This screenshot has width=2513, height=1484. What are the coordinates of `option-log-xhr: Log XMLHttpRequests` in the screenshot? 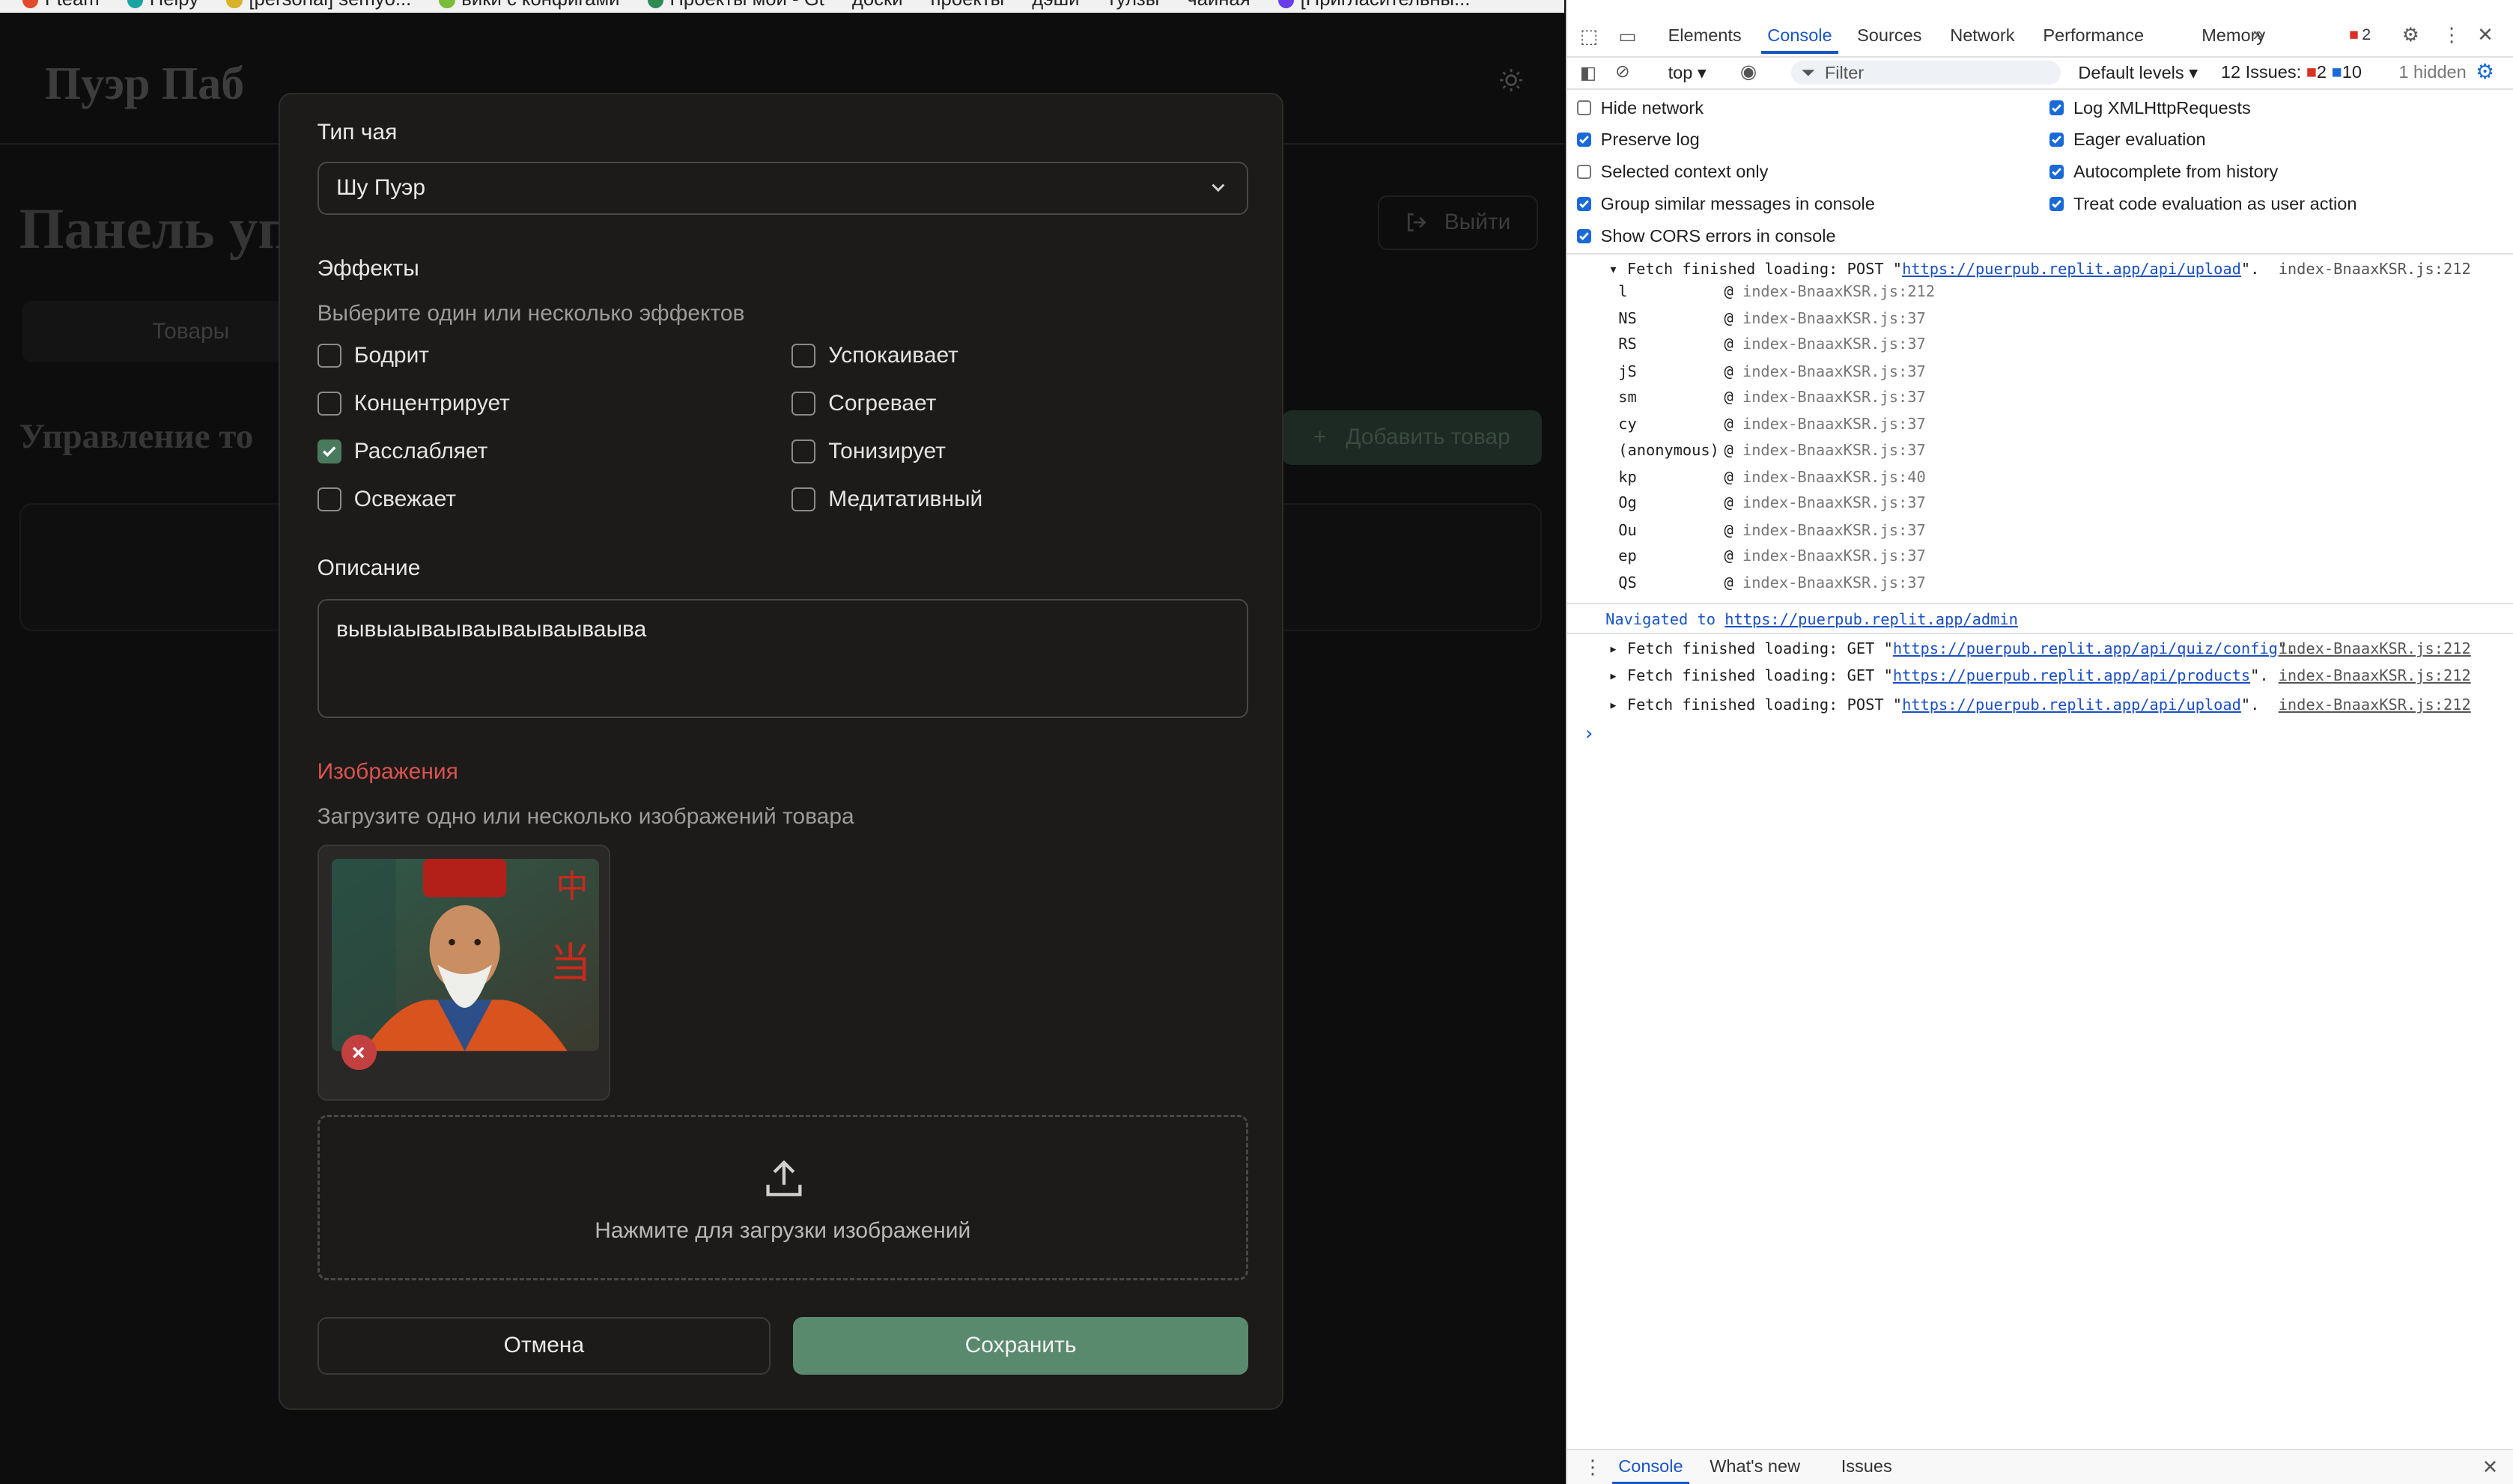 It's located at (2150, 108).